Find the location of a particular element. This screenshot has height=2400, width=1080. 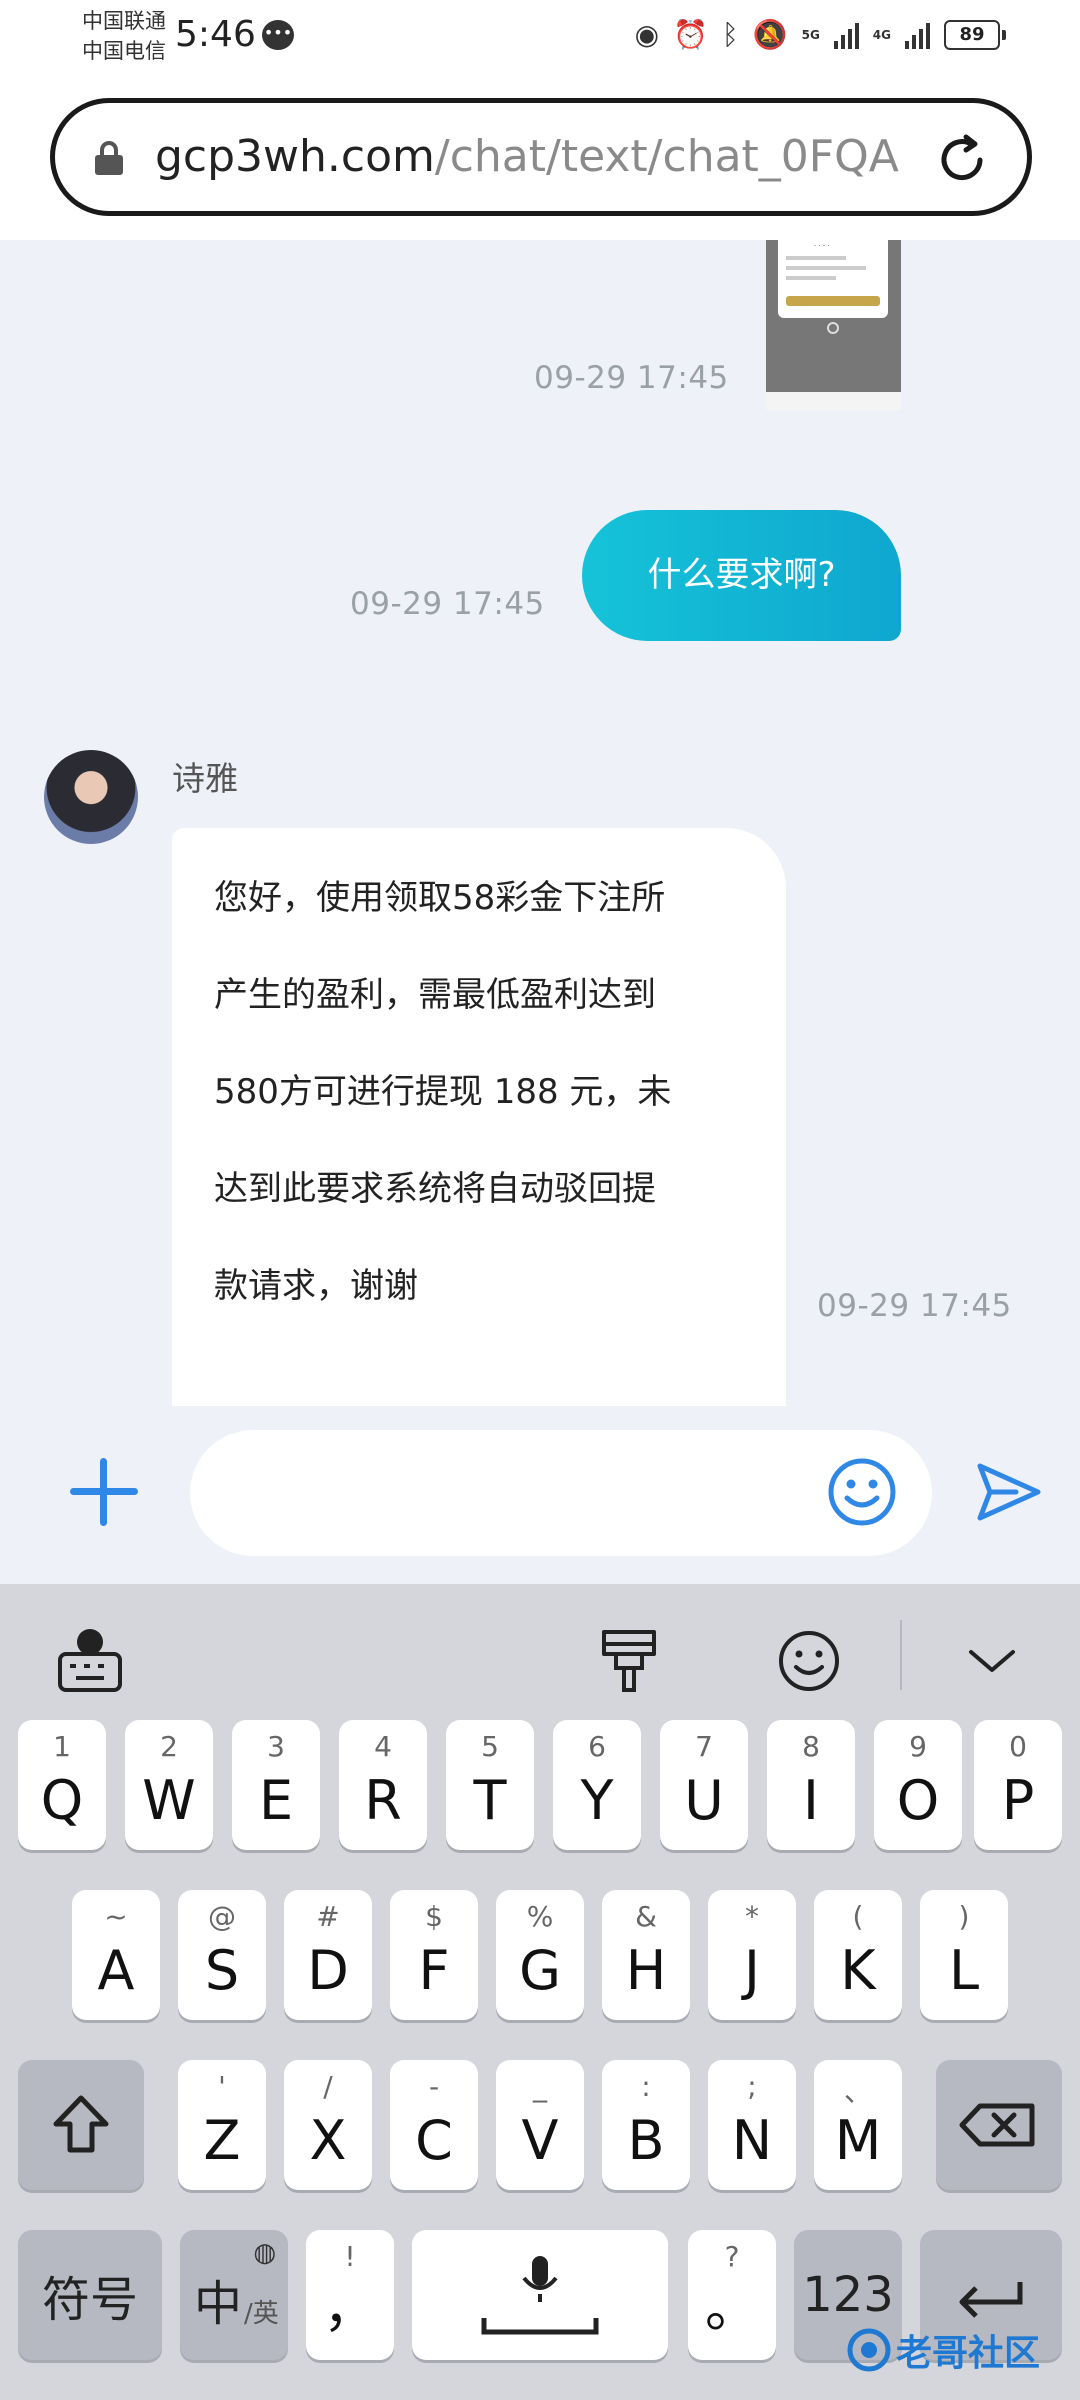

avatar is located at coordinates (91, 797).